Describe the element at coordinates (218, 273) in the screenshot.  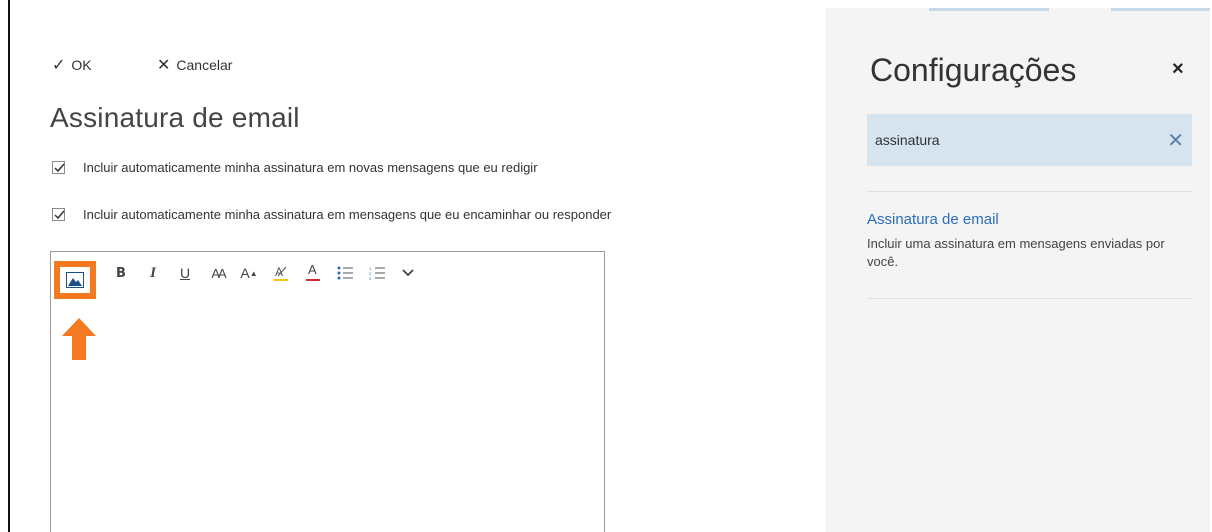
I see `font-size-button: AA` at that location.